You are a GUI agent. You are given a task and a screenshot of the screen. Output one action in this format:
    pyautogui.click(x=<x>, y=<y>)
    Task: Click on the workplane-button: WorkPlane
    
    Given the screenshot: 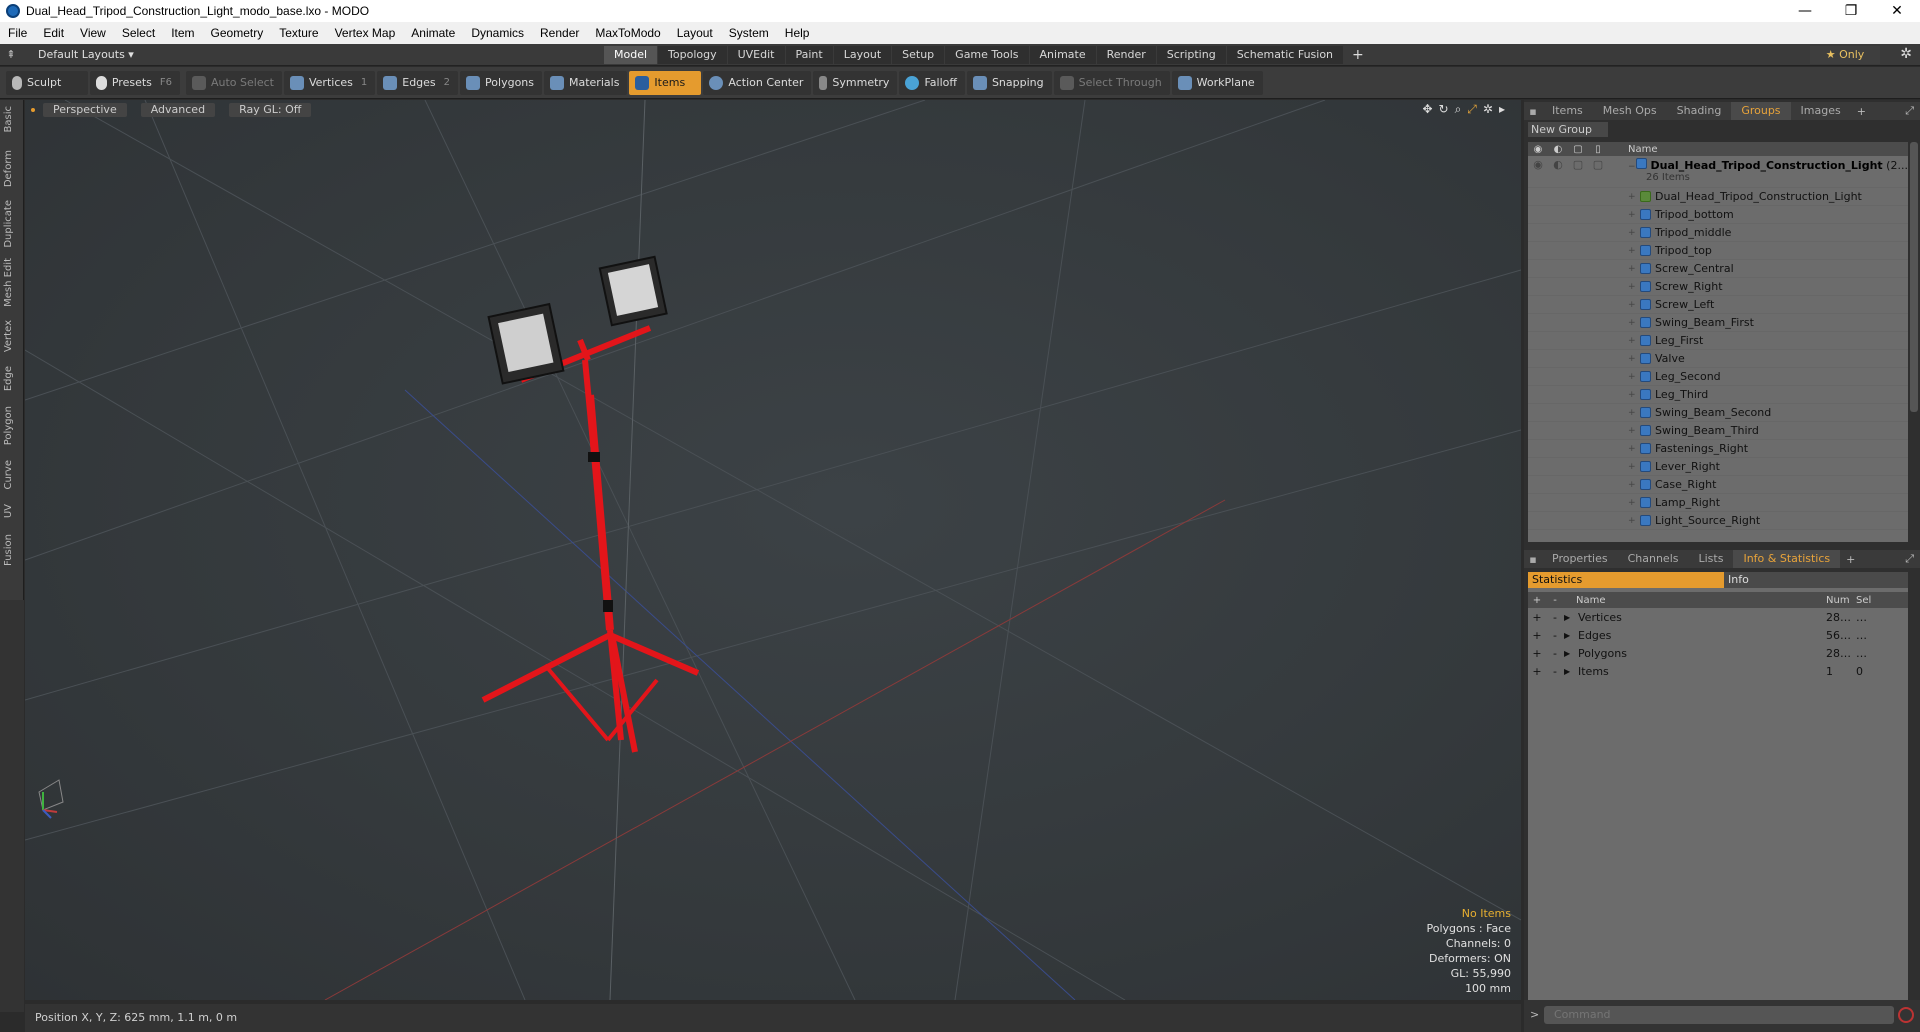 What is the action you would take?
    pyautogui.click(x=1217, y=82)
    